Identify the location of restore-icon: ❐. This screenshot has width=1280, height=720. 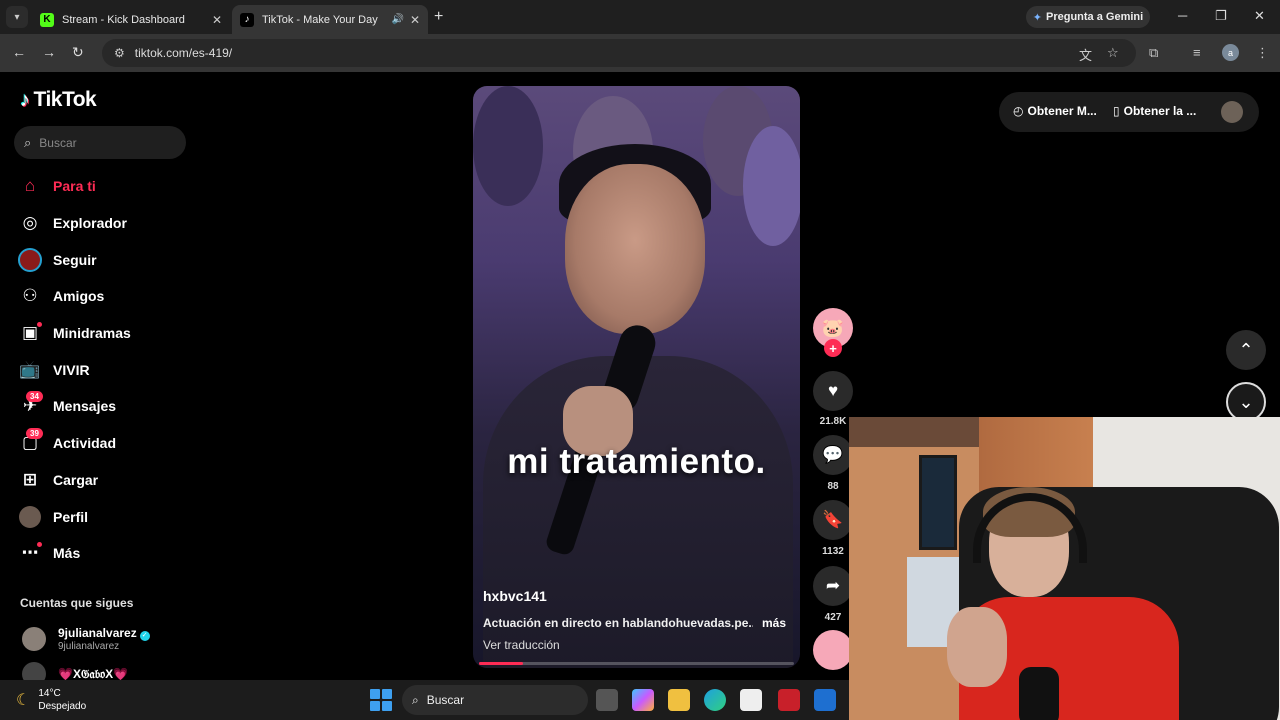
(1221, 16).